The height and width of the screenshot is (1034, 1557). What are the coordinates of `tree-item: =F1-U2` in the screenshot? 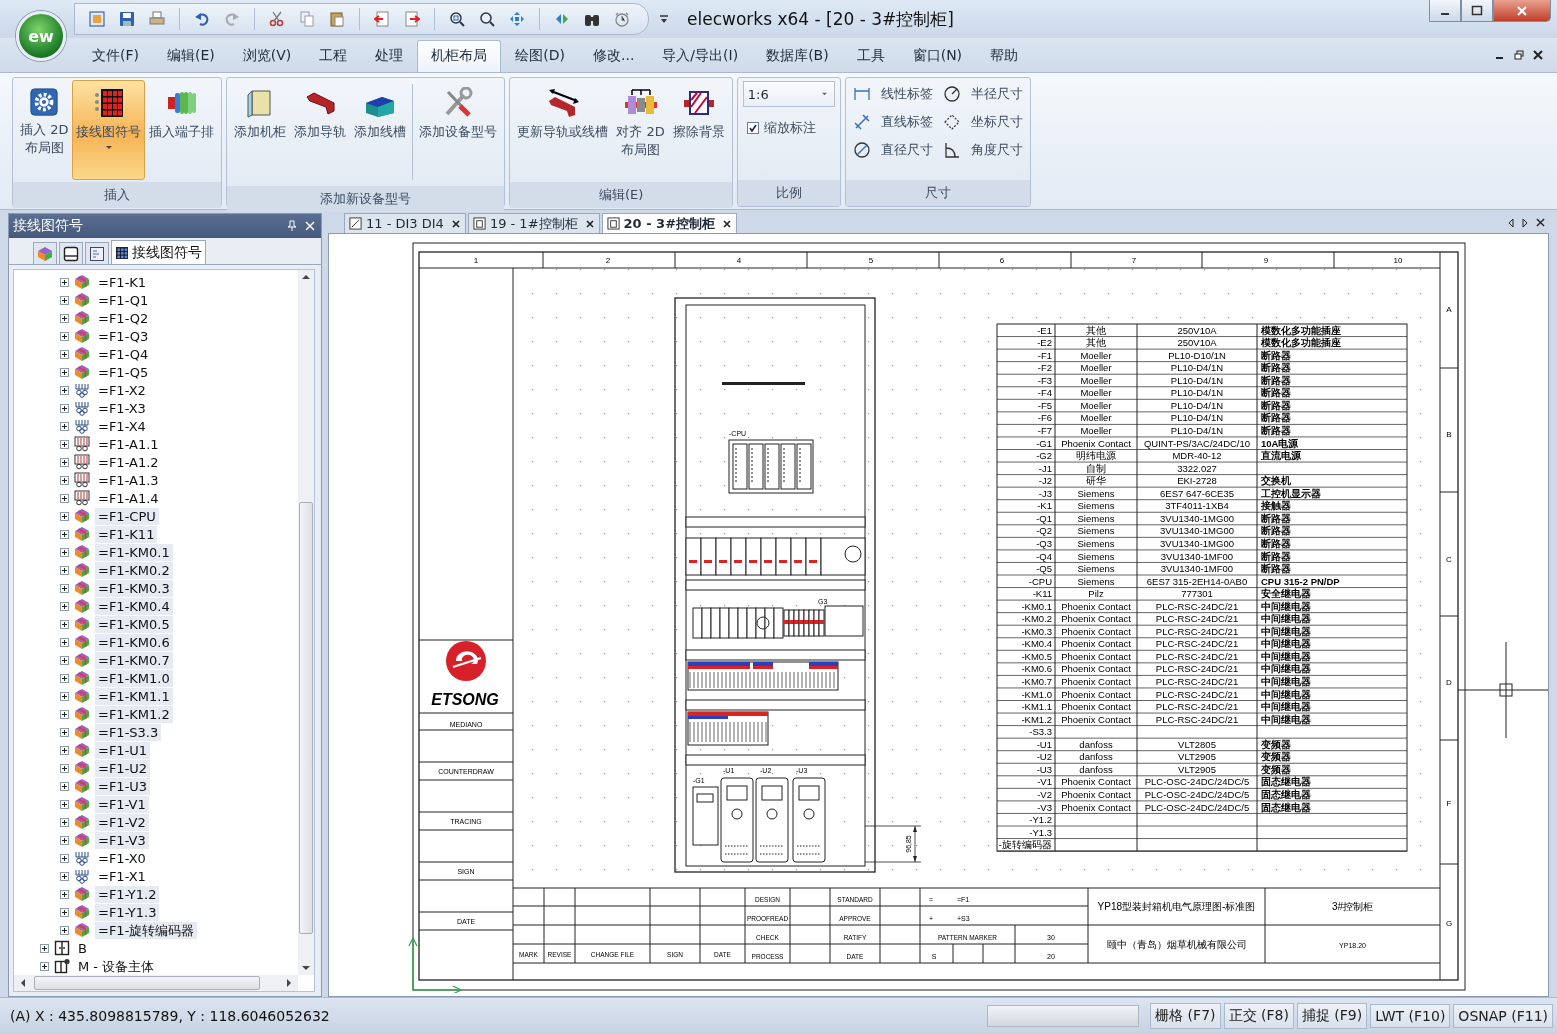 It's located at (123, 768).